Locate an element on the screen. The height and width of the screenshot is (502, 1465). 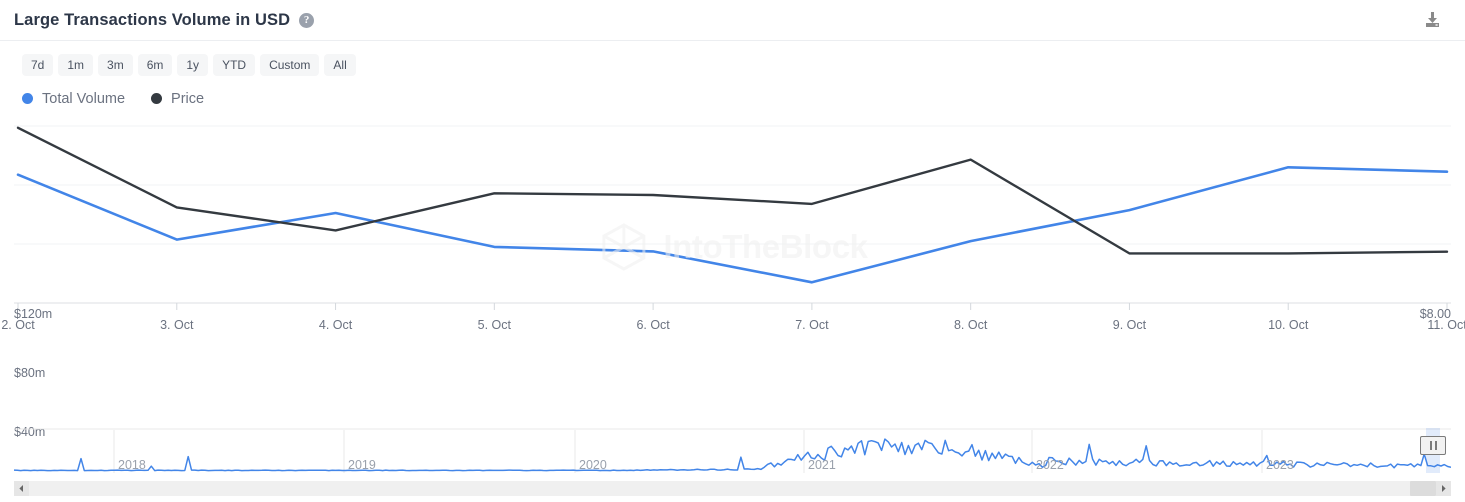
chart-header: Large Transactions Volume in USD ? is located at coordinates (732, 20).